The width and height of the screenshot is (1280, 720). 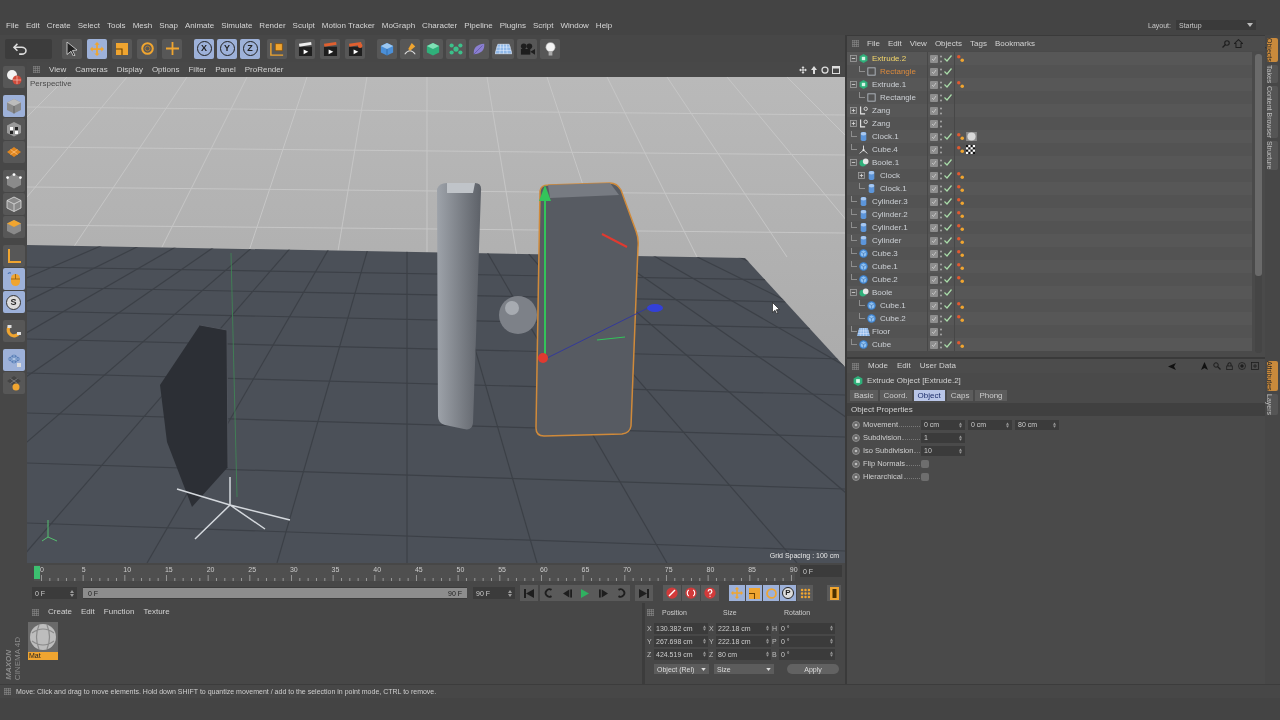 What do you see at coordinates (168, 26) in the screenshot?
I see `menu-item: Snap` at bounding box center [168, 26].